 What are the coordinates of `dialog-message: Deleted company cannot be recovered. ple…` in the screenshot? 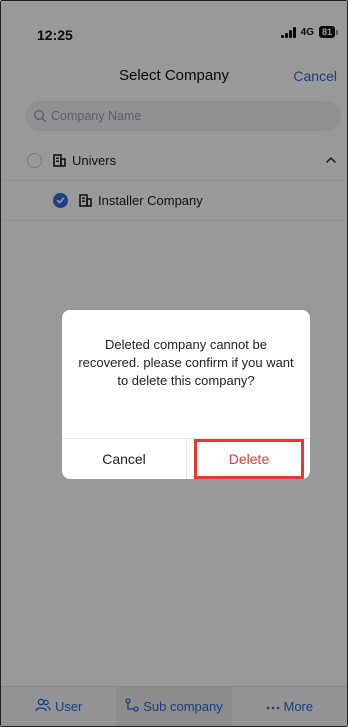 It's located at (186, 362).